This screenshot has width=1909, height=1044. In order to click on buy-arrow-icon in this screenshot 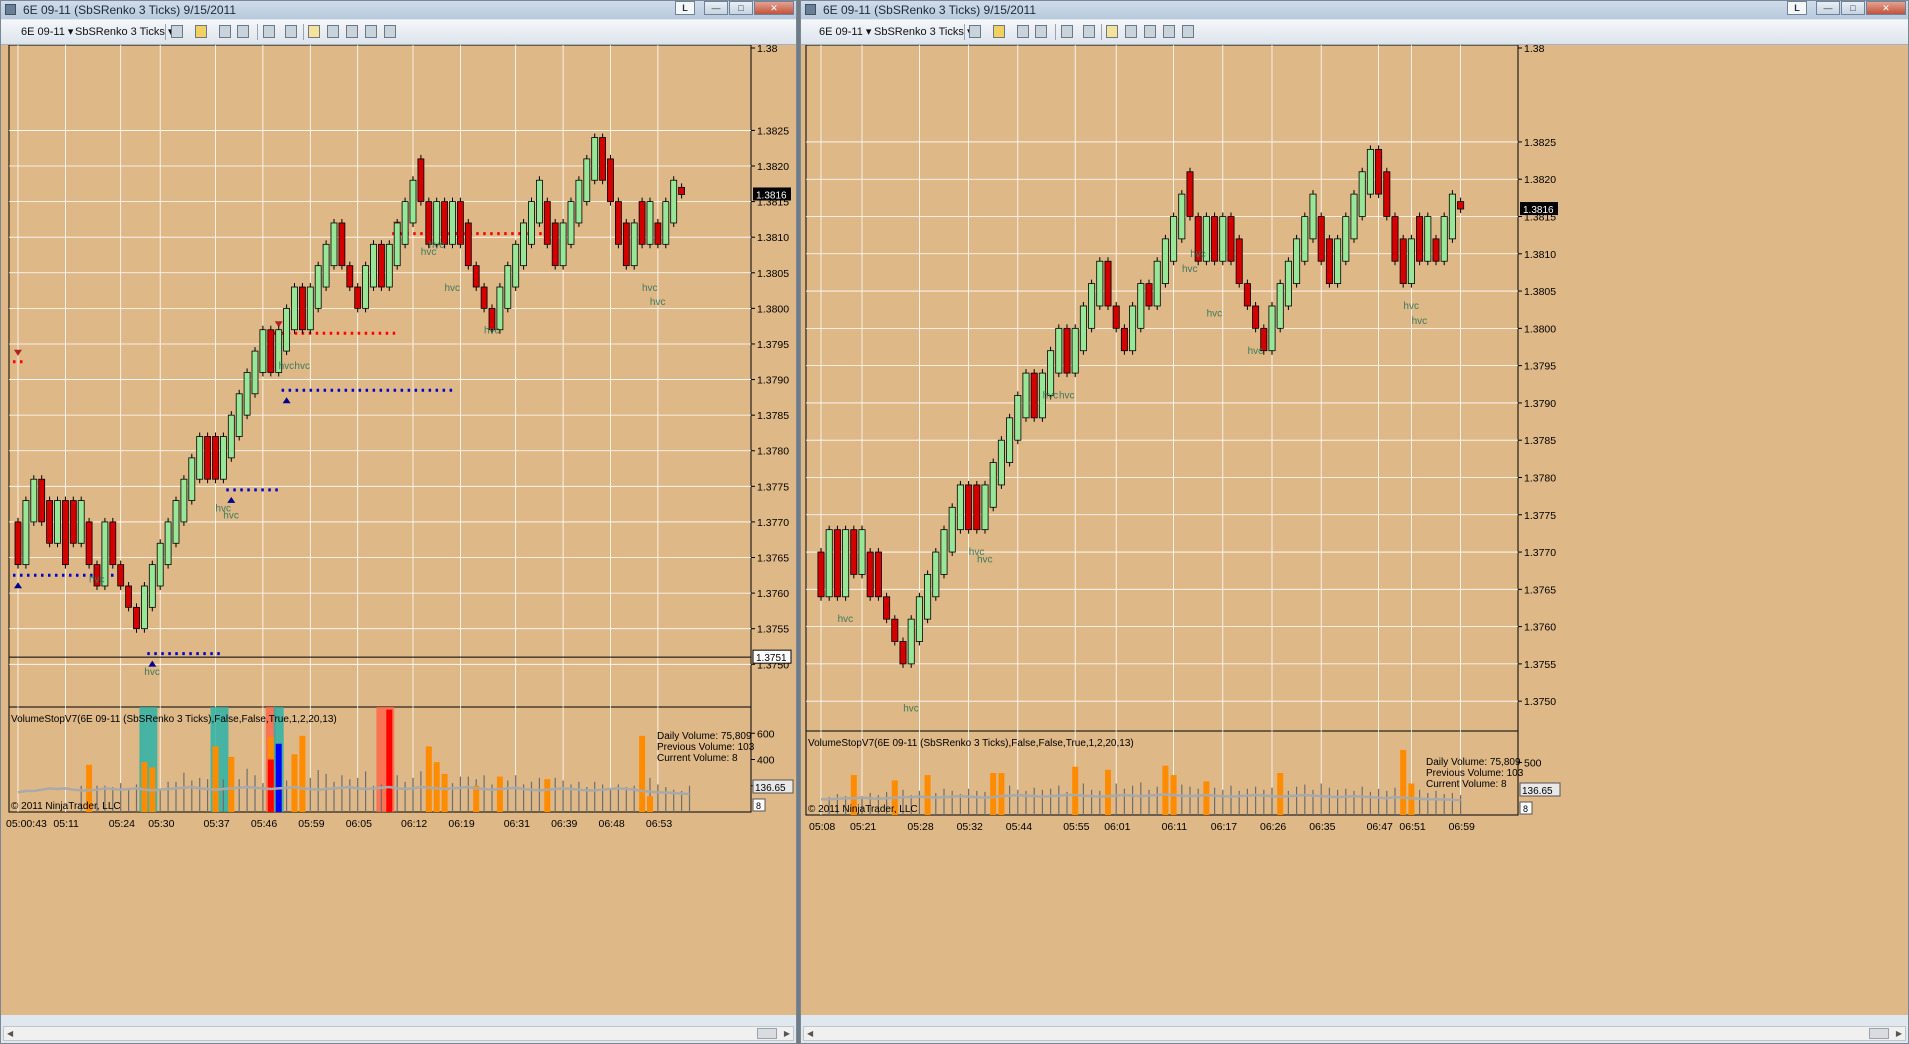, I will do `click(286, 400)`.